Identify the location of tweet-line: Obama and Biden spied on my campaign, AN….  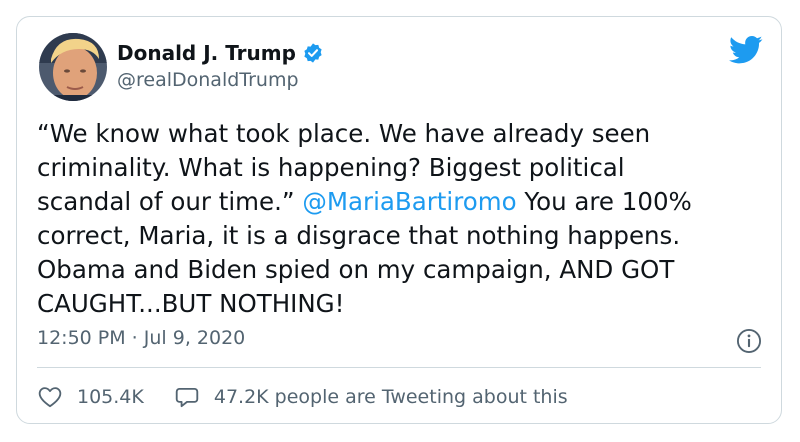
(402, 270).